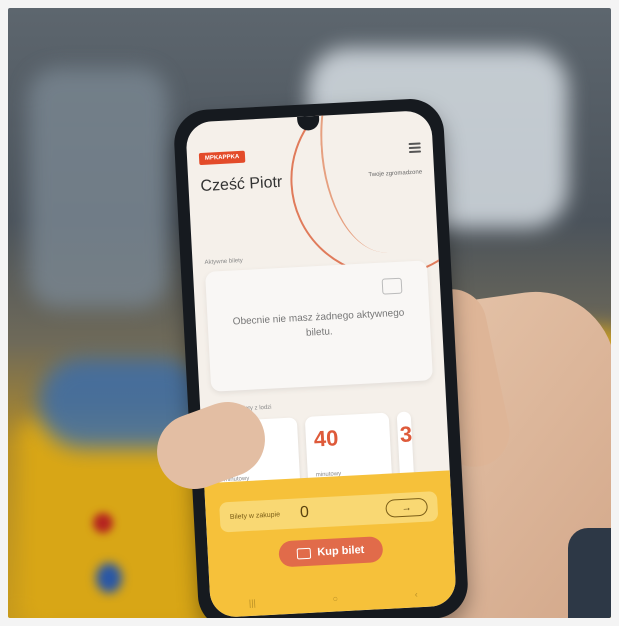  Describe the element at coordinates (224, 261) in the screenshot. I see `active-tickets-label: Aktywne bilety` at that location.